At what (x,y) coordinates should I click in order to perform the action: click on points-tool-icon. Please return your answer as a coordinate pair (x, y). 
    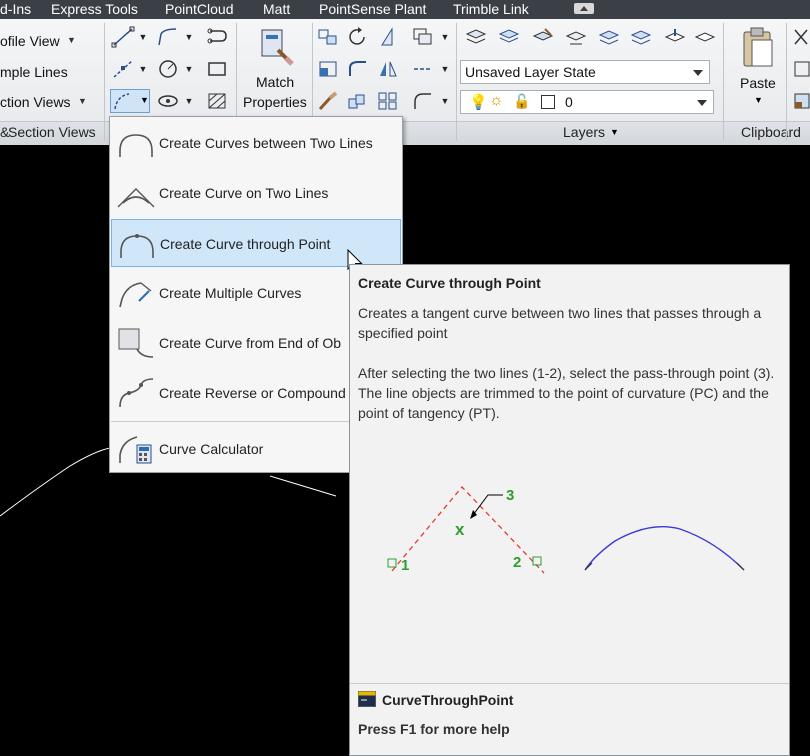
    Looking at the image, I should click on (123, 69).